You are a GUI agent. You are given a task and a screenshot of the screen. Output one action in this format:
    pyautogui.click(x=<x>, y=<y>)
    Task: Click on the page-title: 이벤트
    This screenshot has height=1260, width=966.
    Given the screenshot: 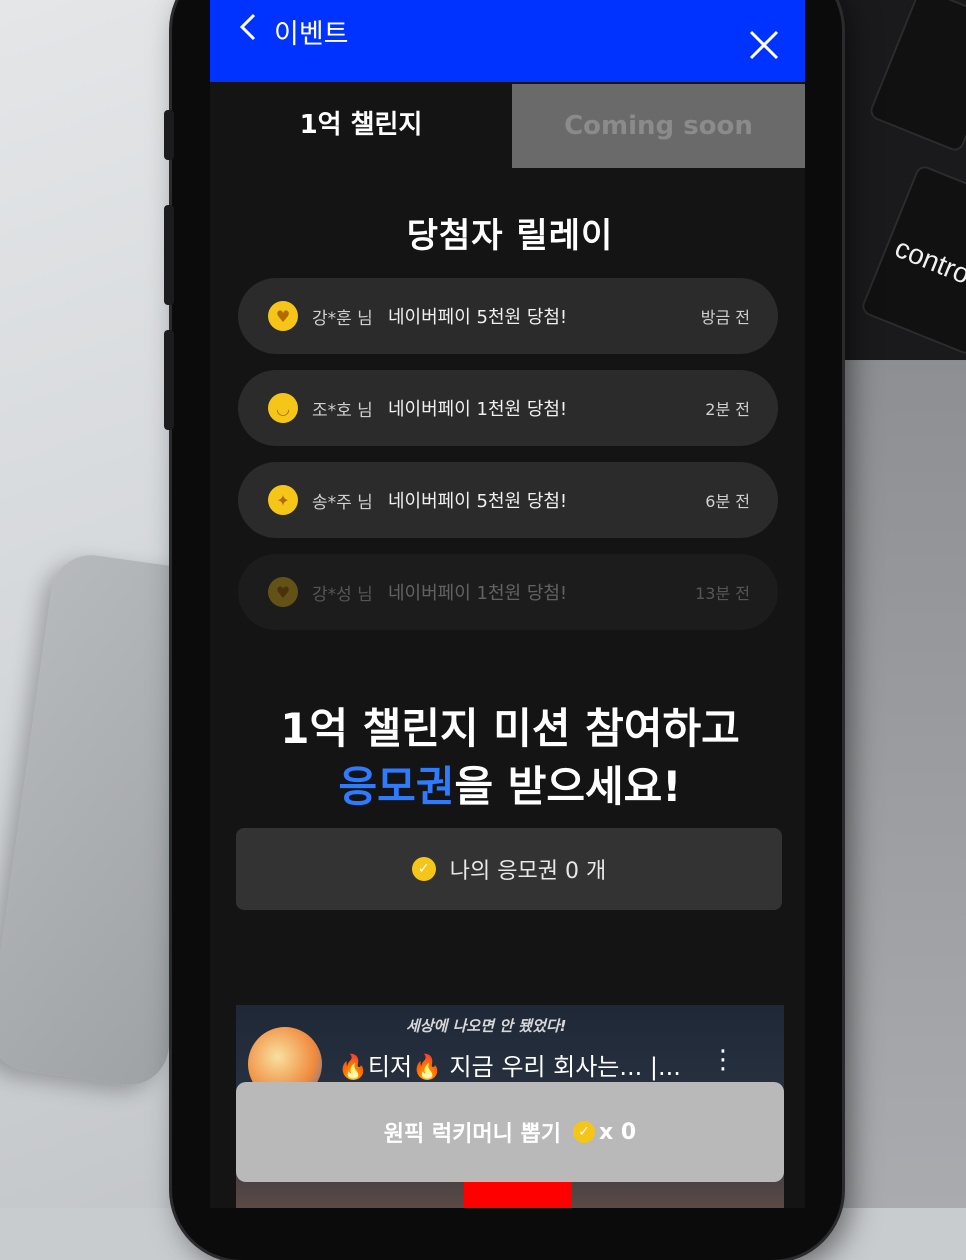 What is the action you would take?
    pyautogui.click(x=311, y=34)
    